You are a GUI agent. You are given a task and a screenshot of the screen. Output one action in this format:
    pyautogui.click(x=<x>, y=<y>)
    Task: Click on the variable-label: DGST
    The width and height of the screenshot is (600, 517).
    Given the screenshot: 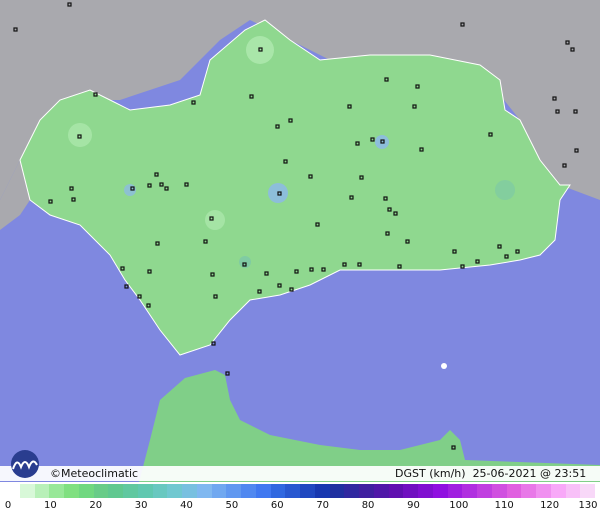 What is the action you would take?
    pyautogui.click(x=410, y=473)
    